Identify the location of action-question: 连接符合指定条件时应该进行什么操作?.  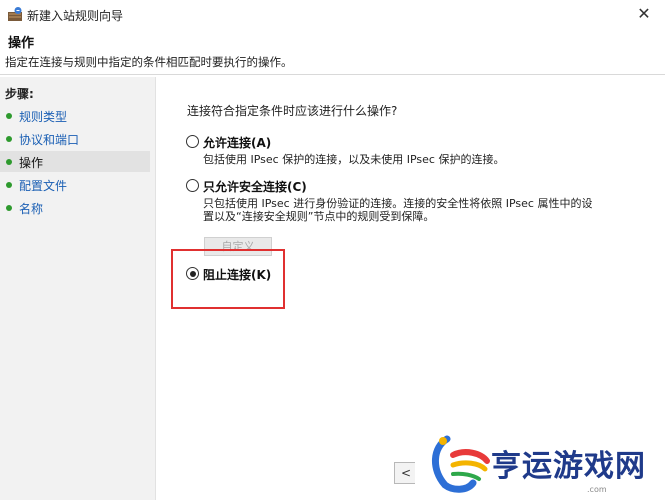
(292, 111).